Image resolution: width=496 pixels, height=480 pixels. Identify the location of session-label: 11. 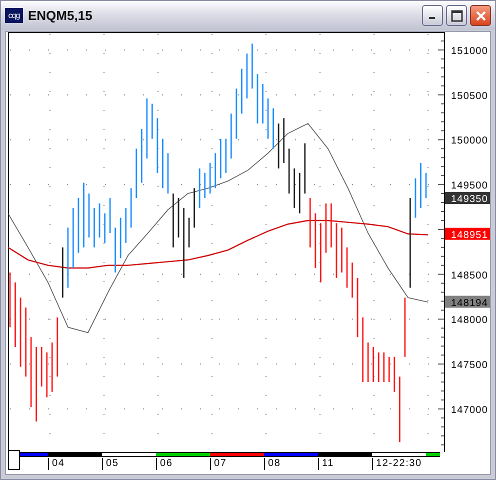
(326, 464).